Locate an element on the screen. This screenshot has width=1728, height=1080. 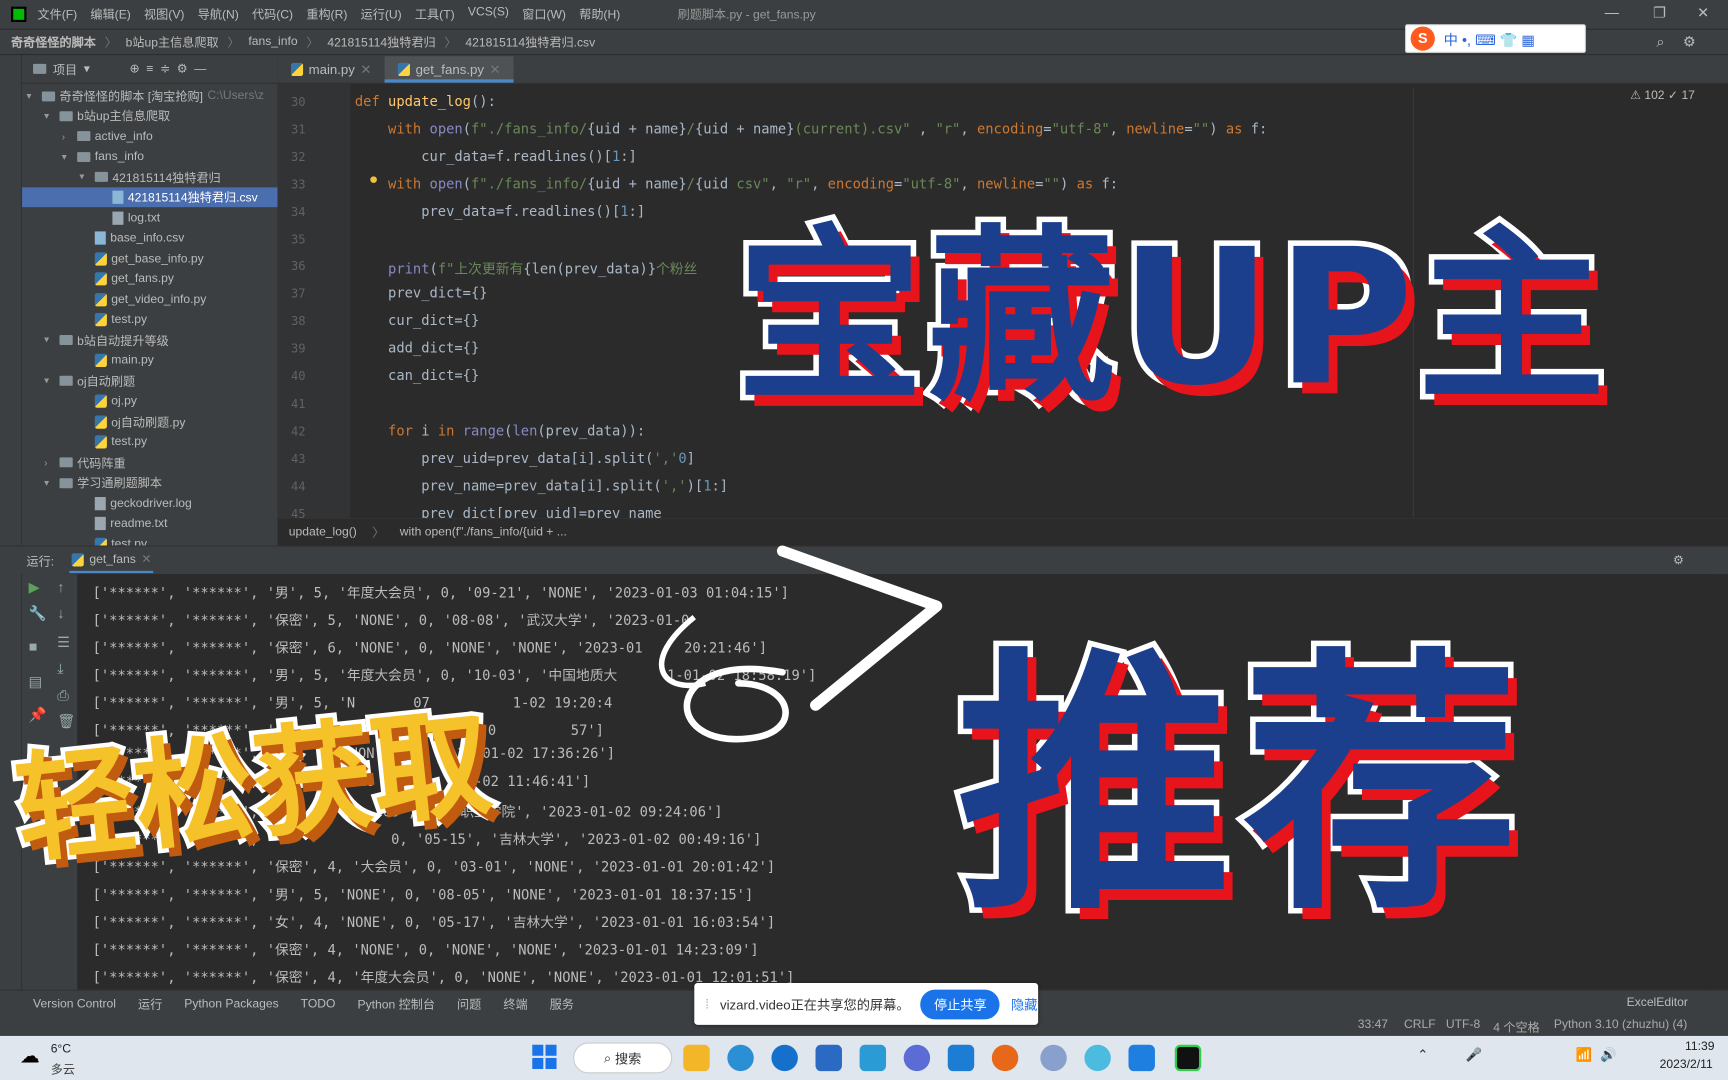
chevron-down-icon: ▾ is located at coordinates (87, 69).